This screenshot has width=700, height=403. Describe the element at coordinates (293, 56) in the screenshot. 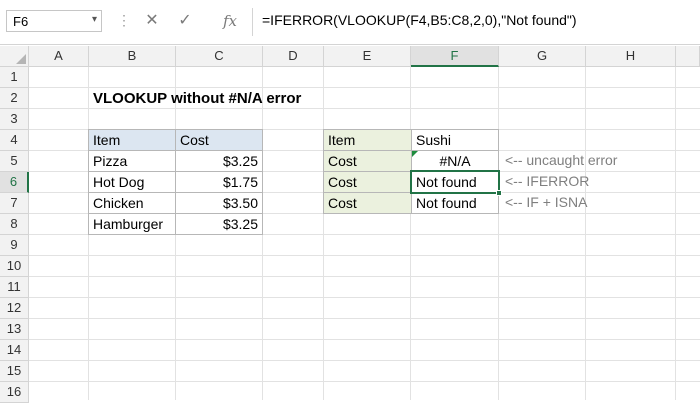

I see `column-header-d: D` at that location.